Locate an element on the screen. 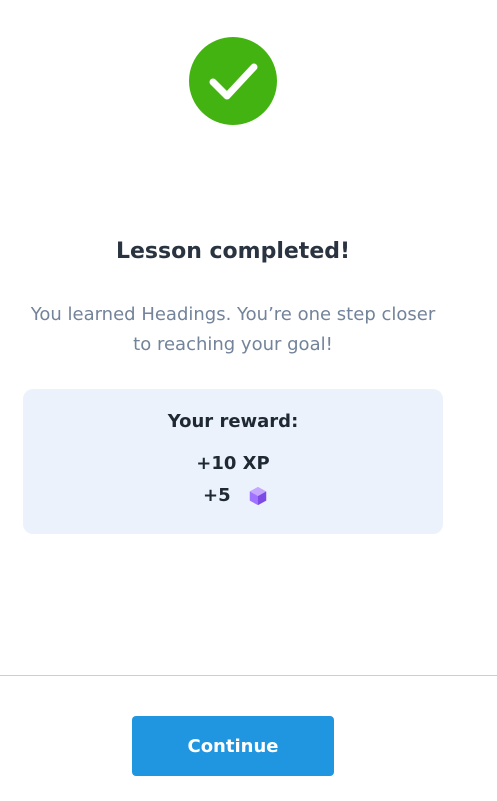 The height and width of the screenshot is (801, 497). gem-icon is located at coordinates (257, 496).